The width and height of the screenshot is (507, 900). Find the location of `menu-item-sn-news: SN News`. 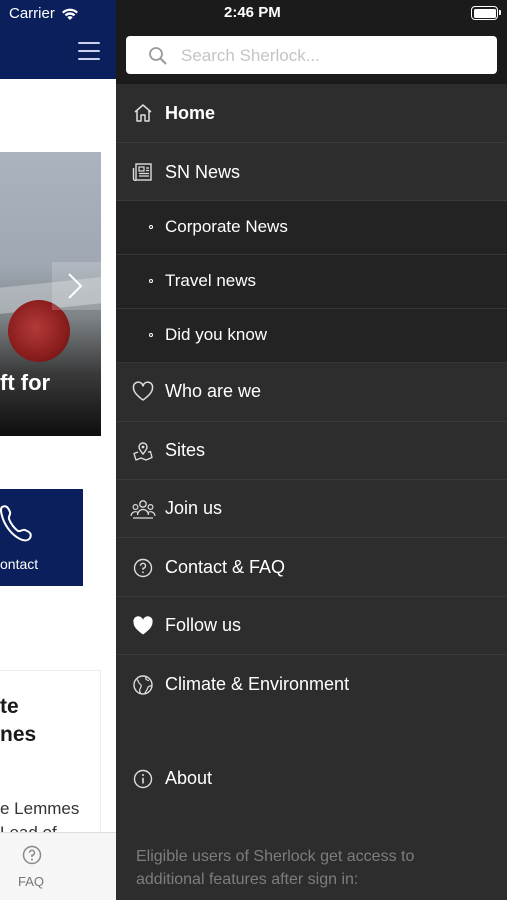

menu-item-sn-news: SN News is located at coordinates (311, 172).